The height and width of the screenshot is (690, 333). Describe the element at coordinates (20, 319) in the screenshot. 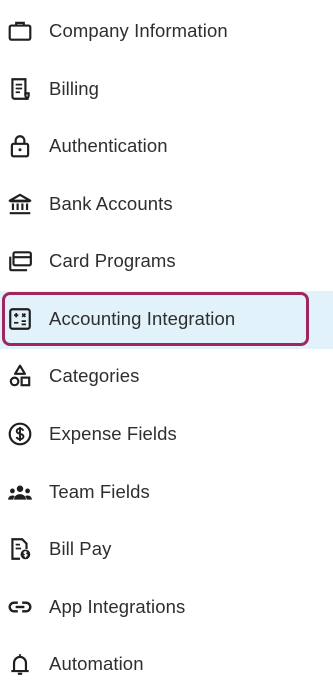

I see `calculator-icon` at that location.